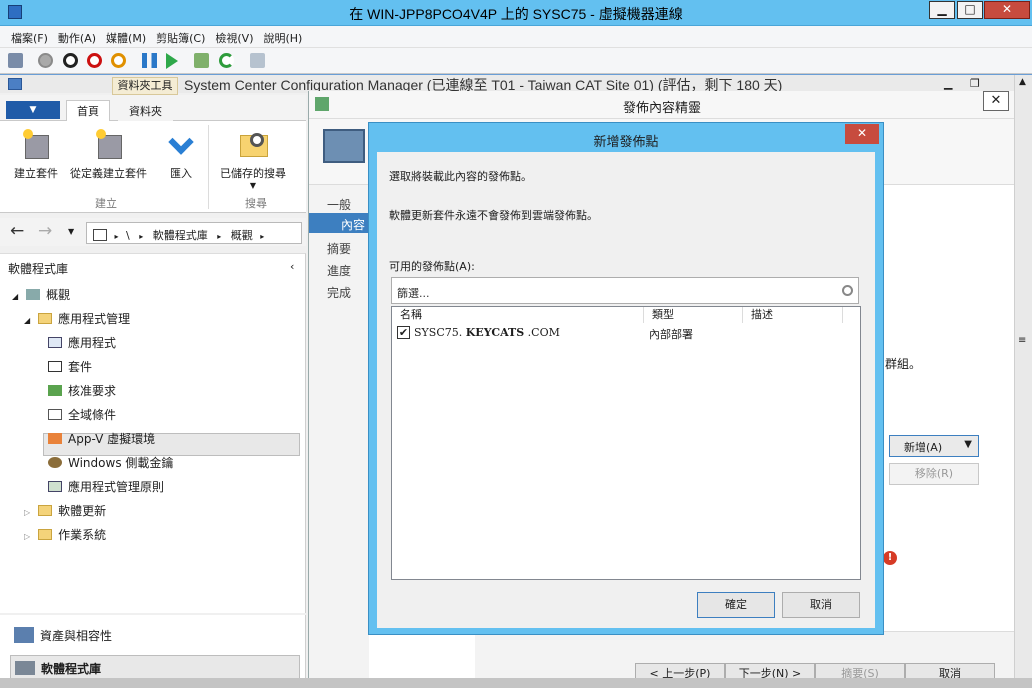  What do you see at coordinates (253, 185) in the screenshot?
I see `saved-search-dropdown-icon: ▼` at bounding box center [253, 185].